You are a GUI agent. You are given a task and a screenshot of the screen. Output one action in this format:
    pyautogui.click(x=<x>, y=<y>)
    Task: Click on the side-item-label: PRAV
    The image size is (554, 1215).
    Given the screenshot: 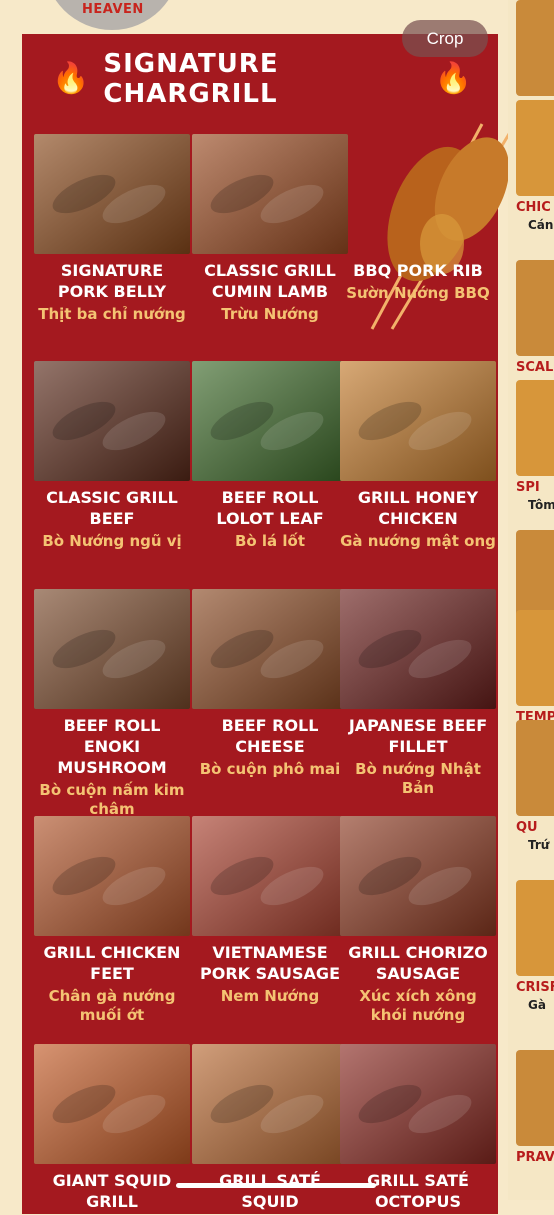 What is the action you would take?
    pyautogui.click(x=535, y=1157)
    